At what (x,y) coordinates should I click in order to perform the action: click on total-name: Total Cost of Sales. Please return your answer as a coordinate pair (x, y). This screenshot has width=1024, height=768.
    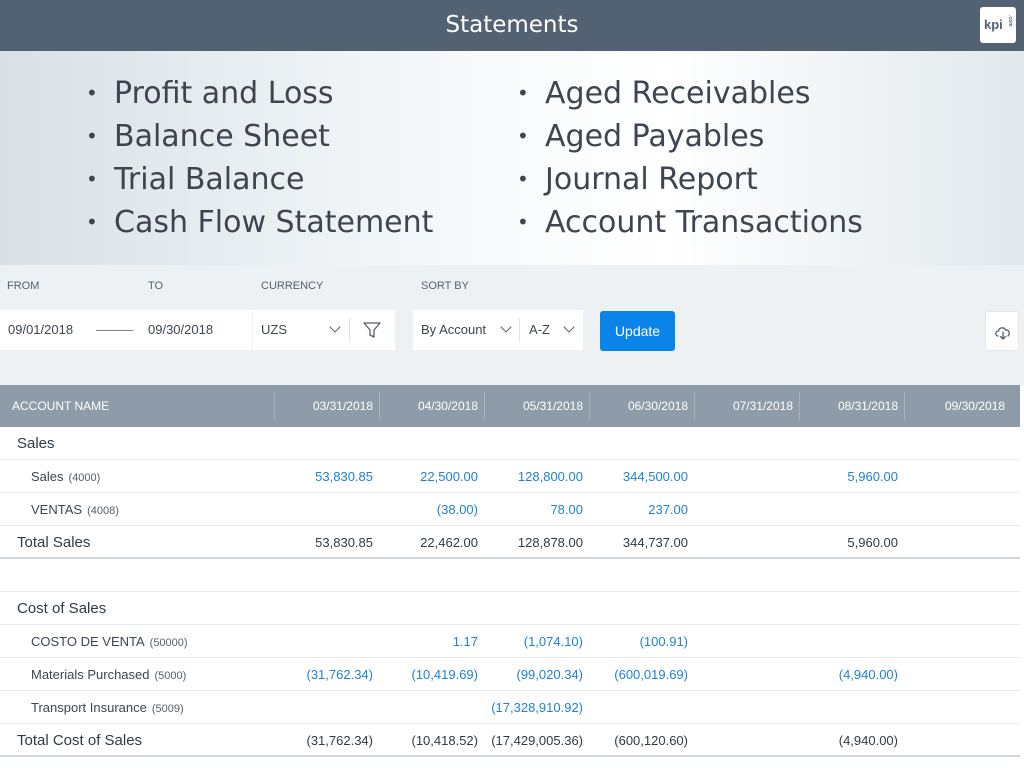
    Looking at the image, I should click on (80, 740).